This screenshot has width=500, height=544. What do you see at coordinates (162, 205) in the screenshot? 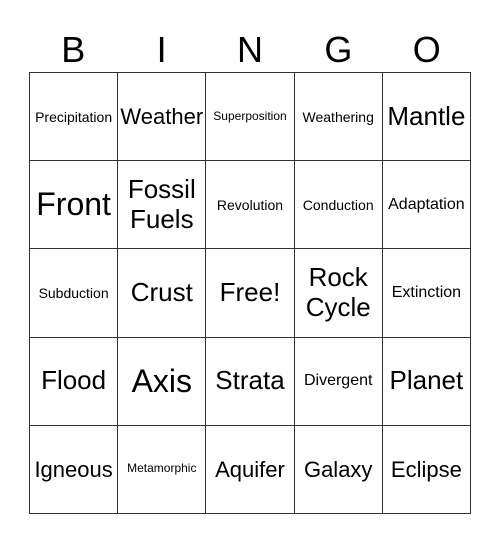
I see `bingo-cell: Fossil Fuels` at bounding box center [162, 205].